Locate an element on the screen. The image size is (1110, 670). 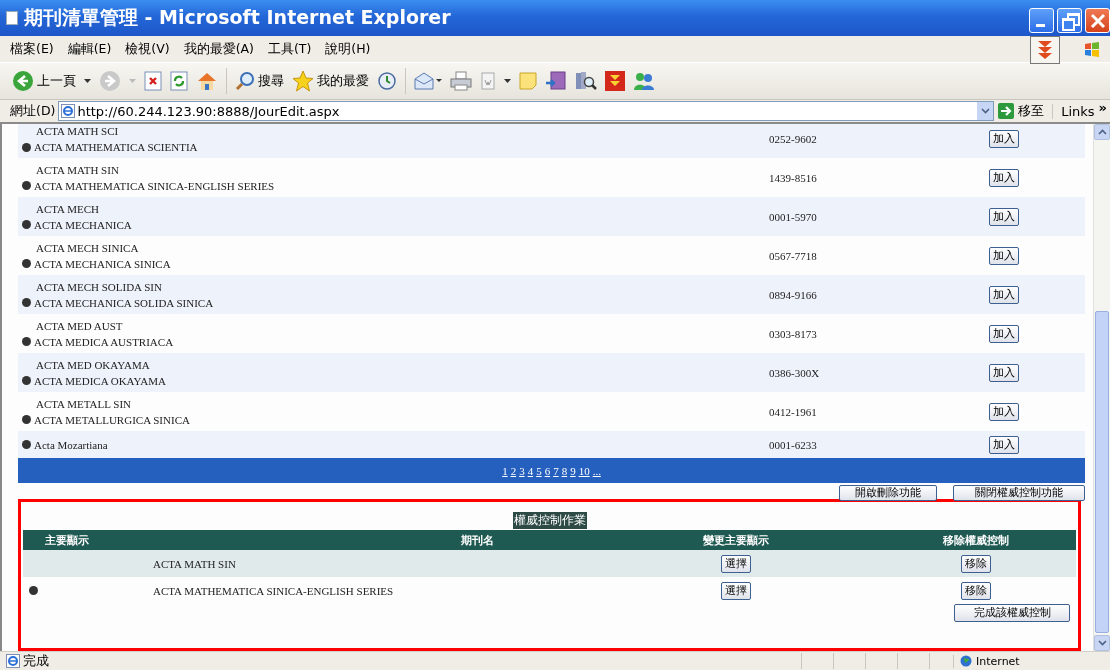
close-icon is located at coordinates (1097, 20).